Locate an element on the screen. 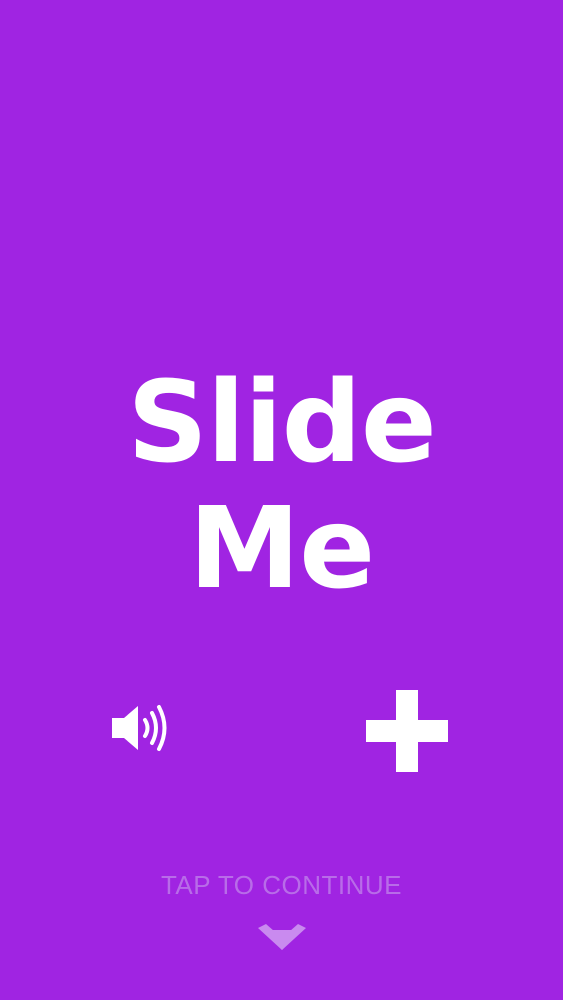  chevron-down-icon is located at coordinates (282, 937).